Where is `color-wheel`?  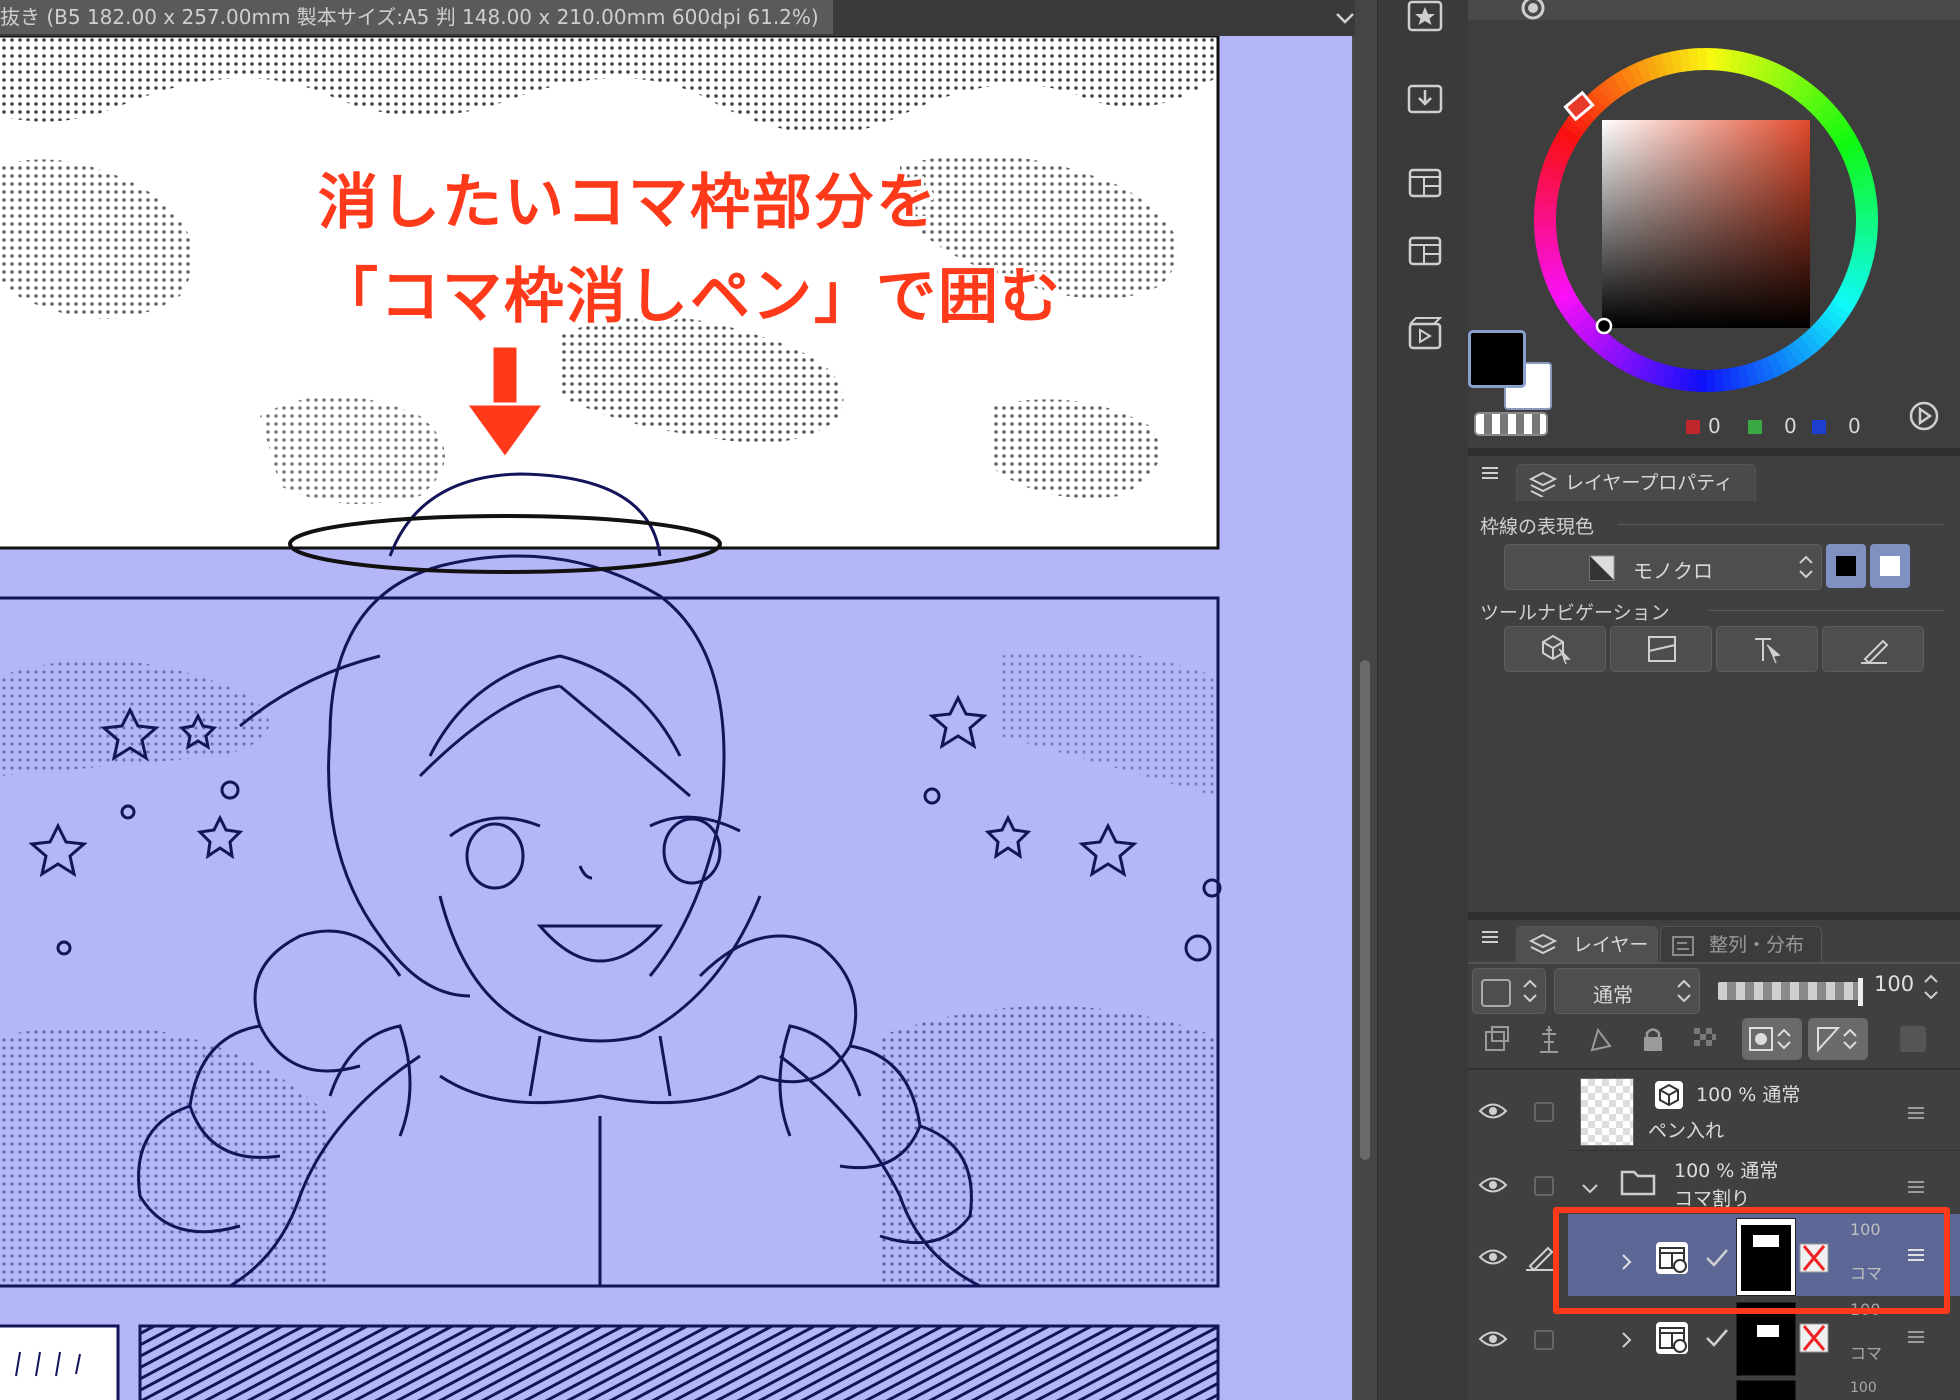 color-wheel is located at coordinates (1706, 220).